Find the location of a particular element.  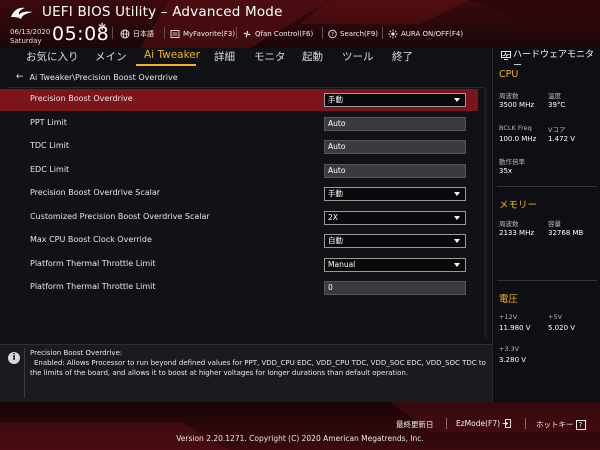

footer-divider is located at coordinates (446, 423).